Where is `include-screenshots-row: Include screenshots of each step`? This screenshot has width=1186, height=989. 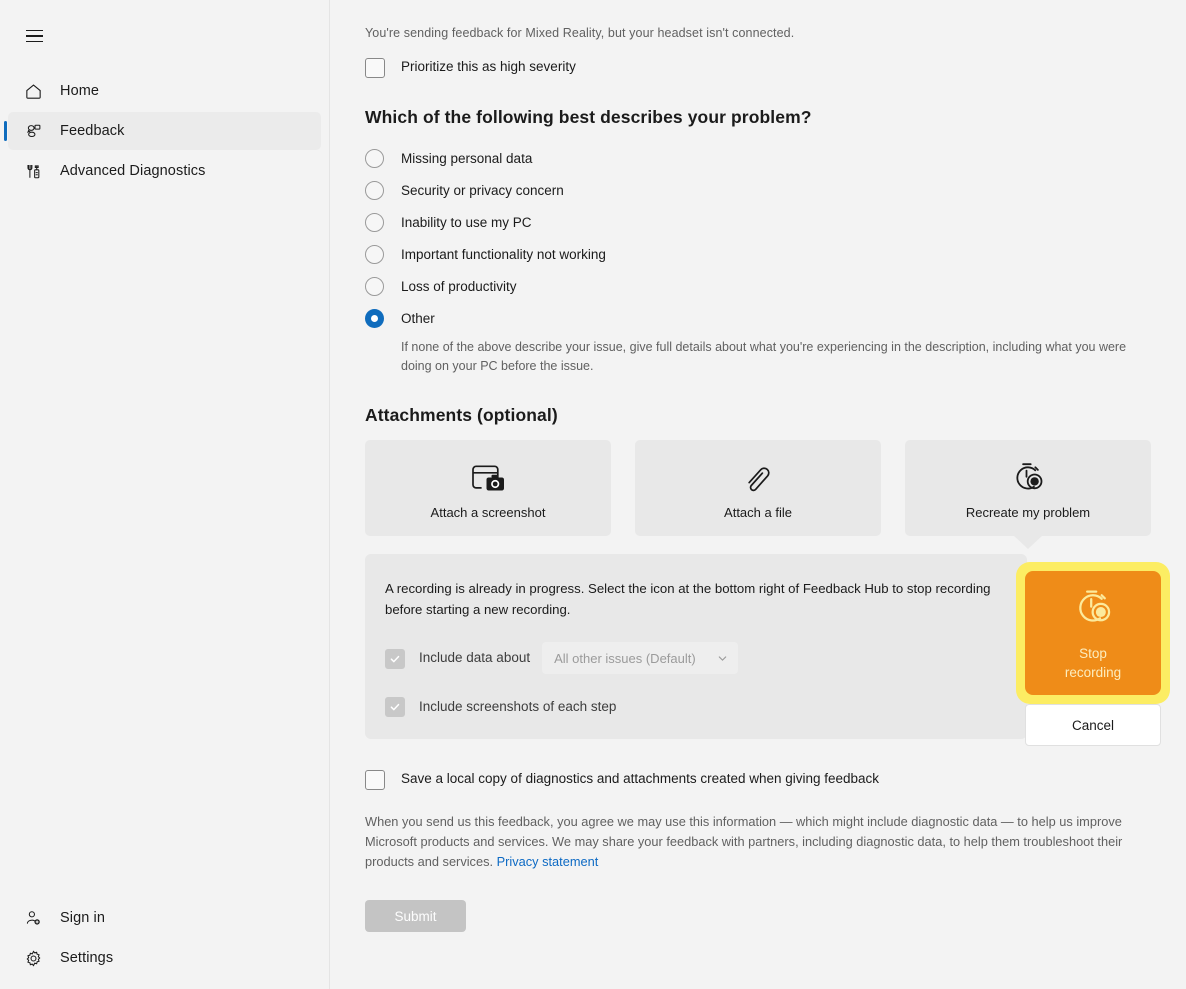 include-screenshots-row: Include screenshots of each step is located at coordinates (693, 706).